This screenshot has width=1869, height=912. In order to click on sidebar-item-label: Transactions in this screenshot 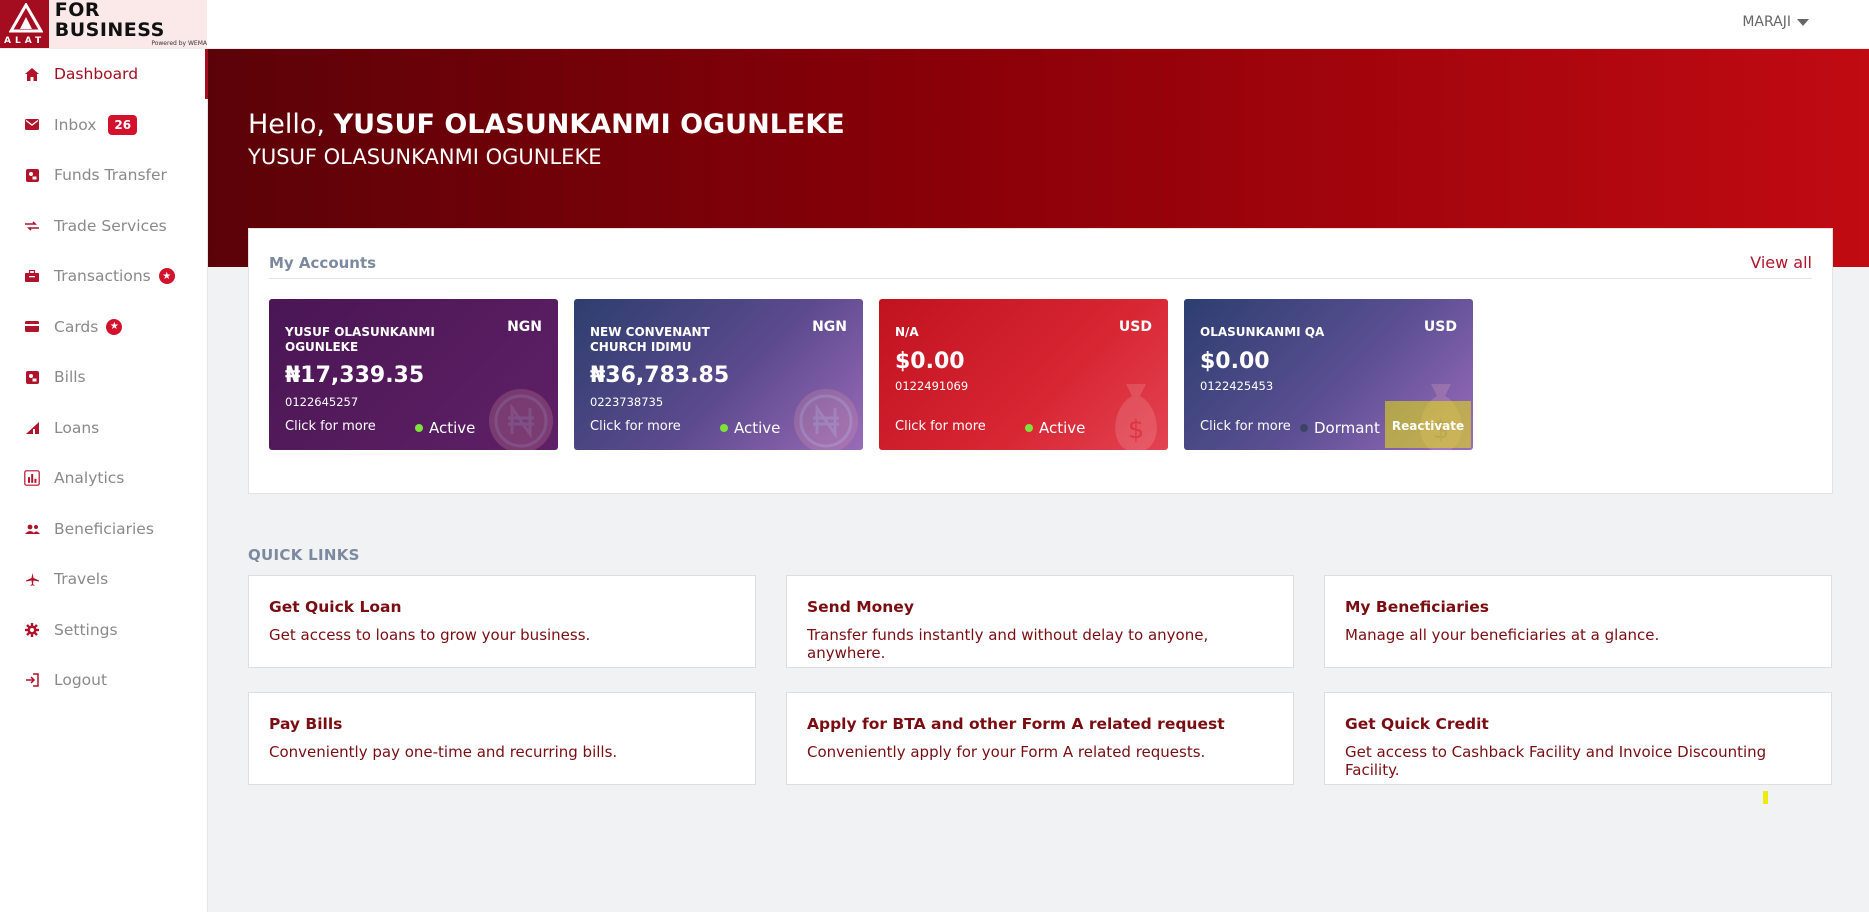, I will do `click(102, 276)`.